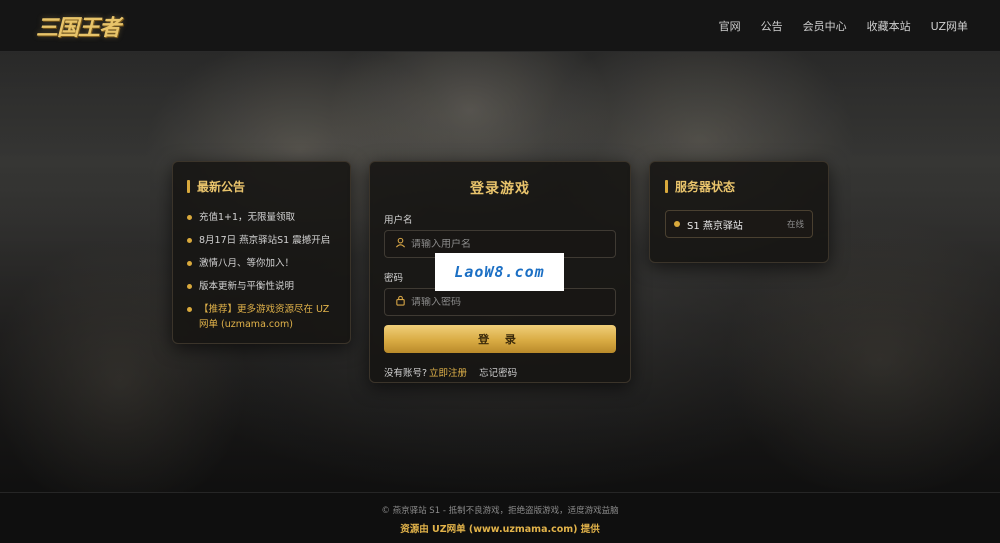  What do you see at coordinates (406, 373) in the screenshot?
I see `no-account-text: 没有账号?` at bounding box center [406, 373].